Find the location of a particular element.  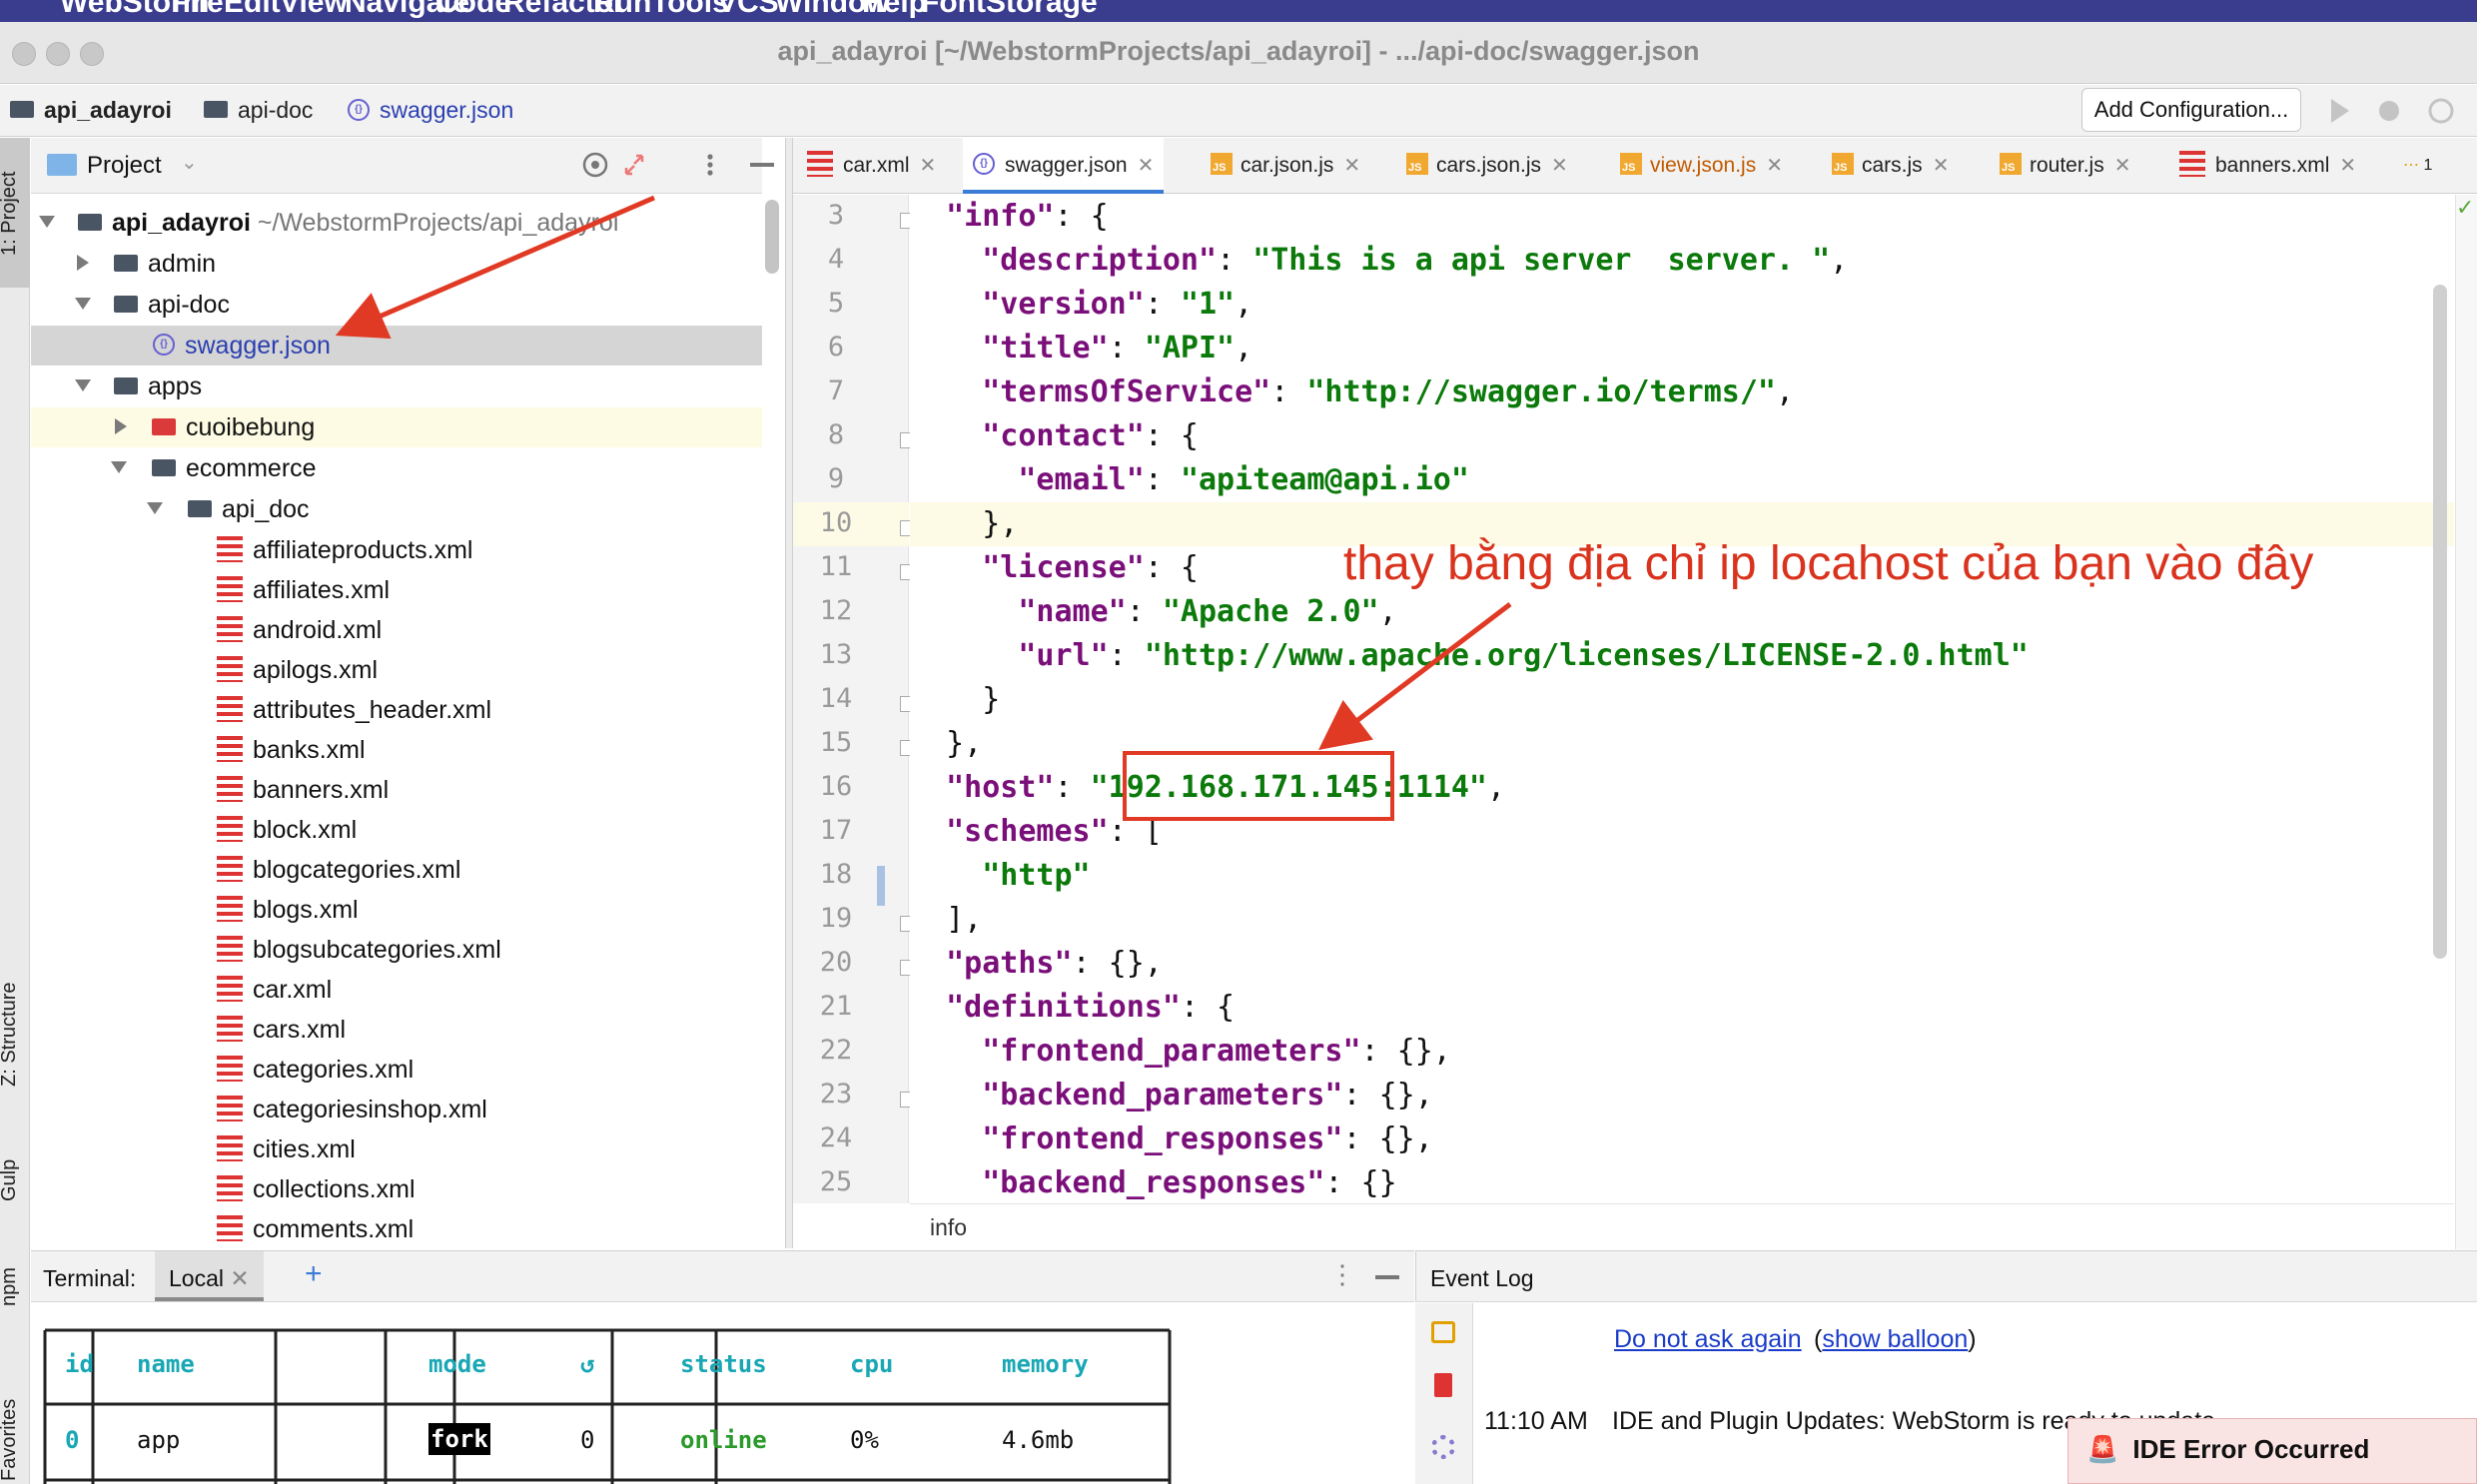

cell-restarts: 0 is located at coordinates (587, 1440).